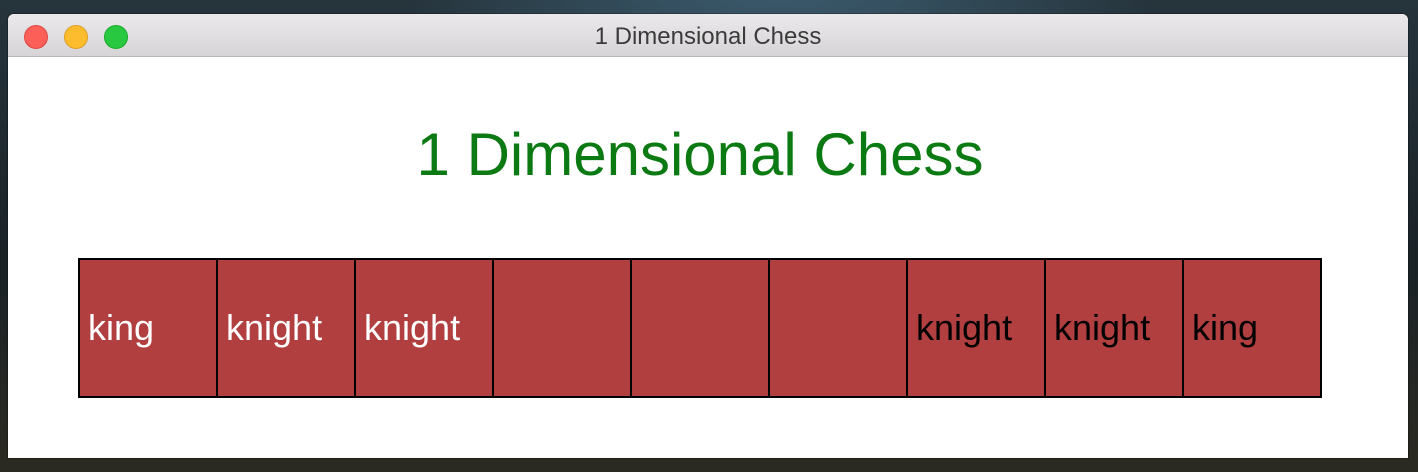 This screenshot has width=1418, height=472. I want to click on board-square-1: king, so click(148, 328).